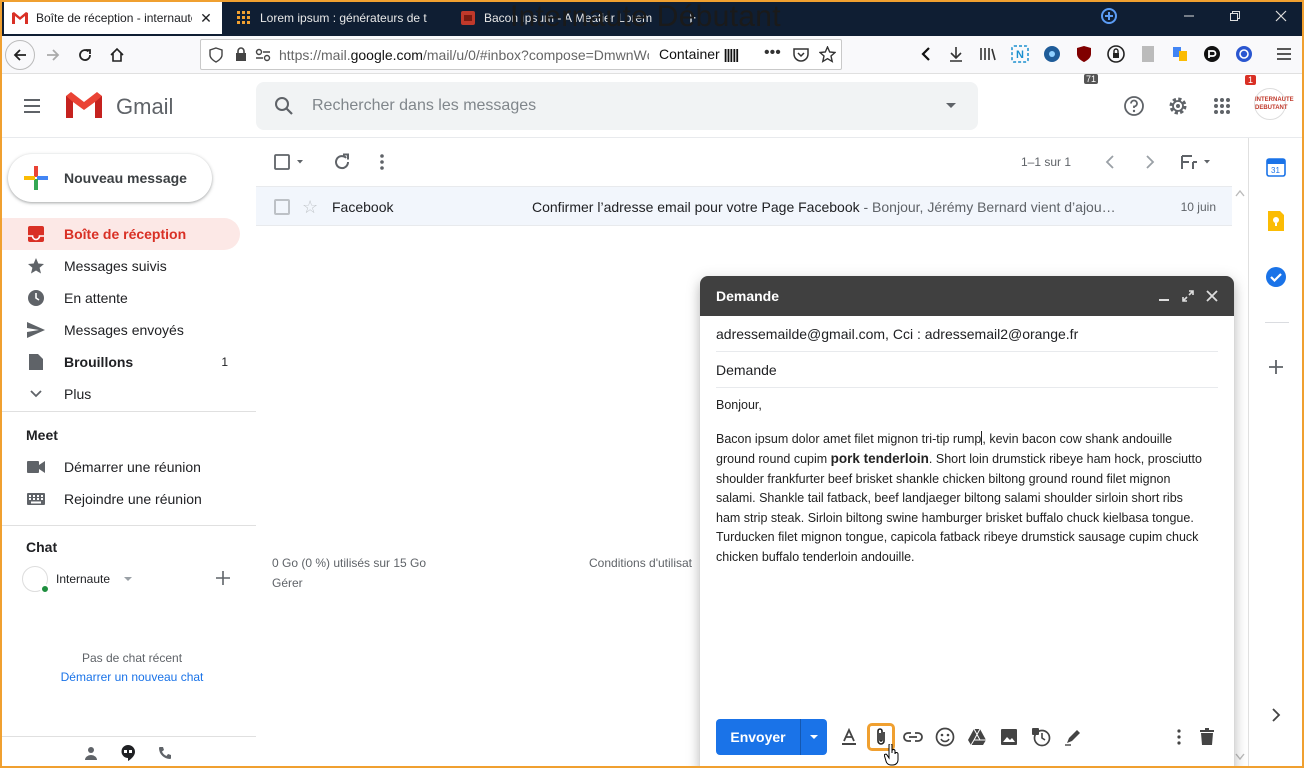 The image size is (1304, 768). I want to click on extension-notify-icon, so click(1244, 54).